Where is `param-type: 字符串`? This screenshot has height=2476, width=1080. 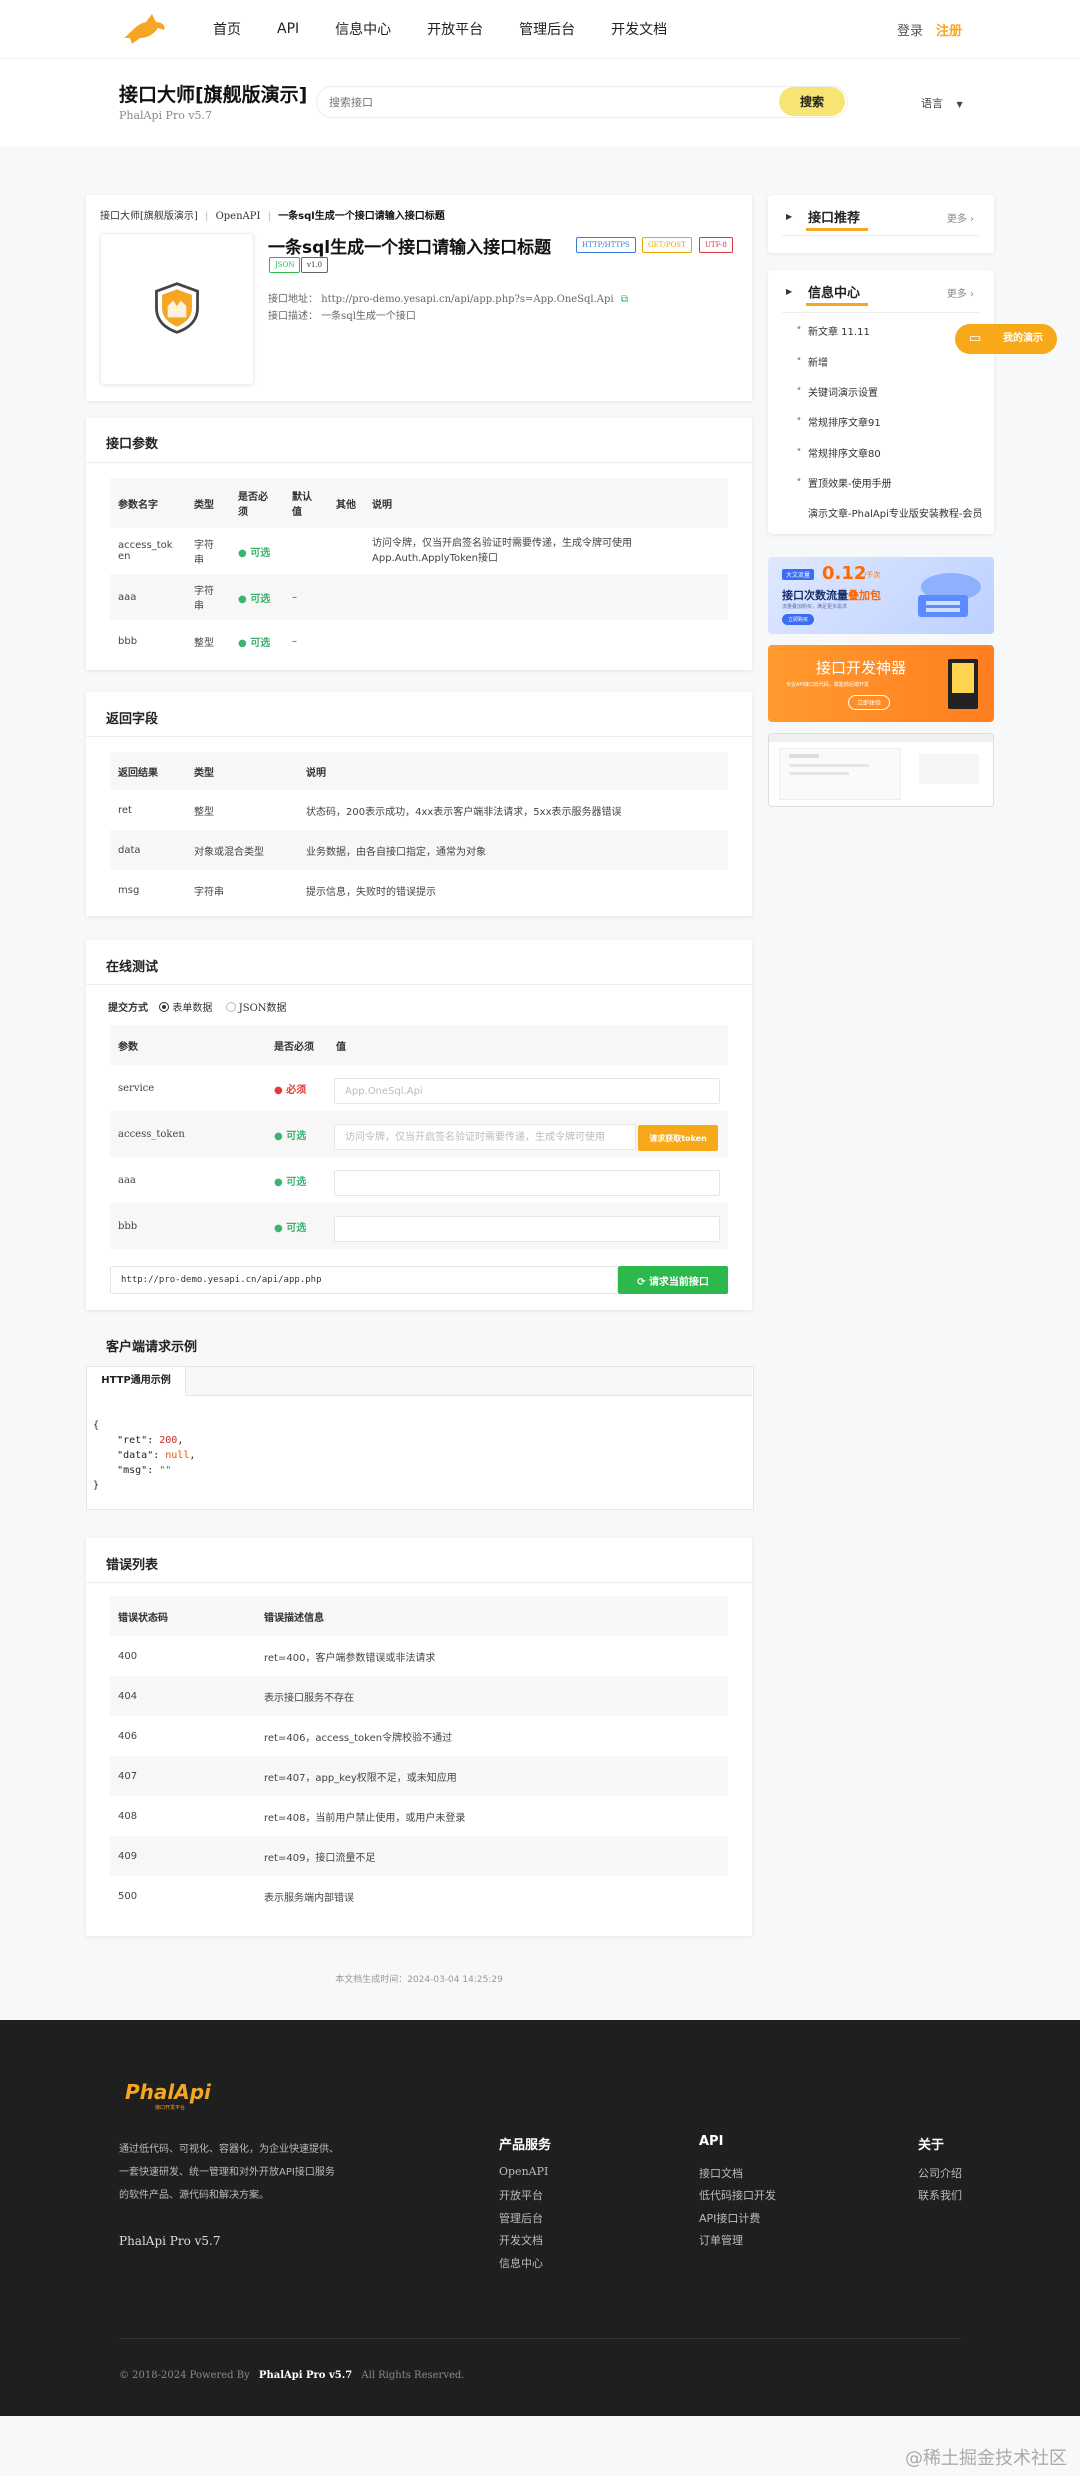 param-type: 字符串 is located at coordinates (204, 553).